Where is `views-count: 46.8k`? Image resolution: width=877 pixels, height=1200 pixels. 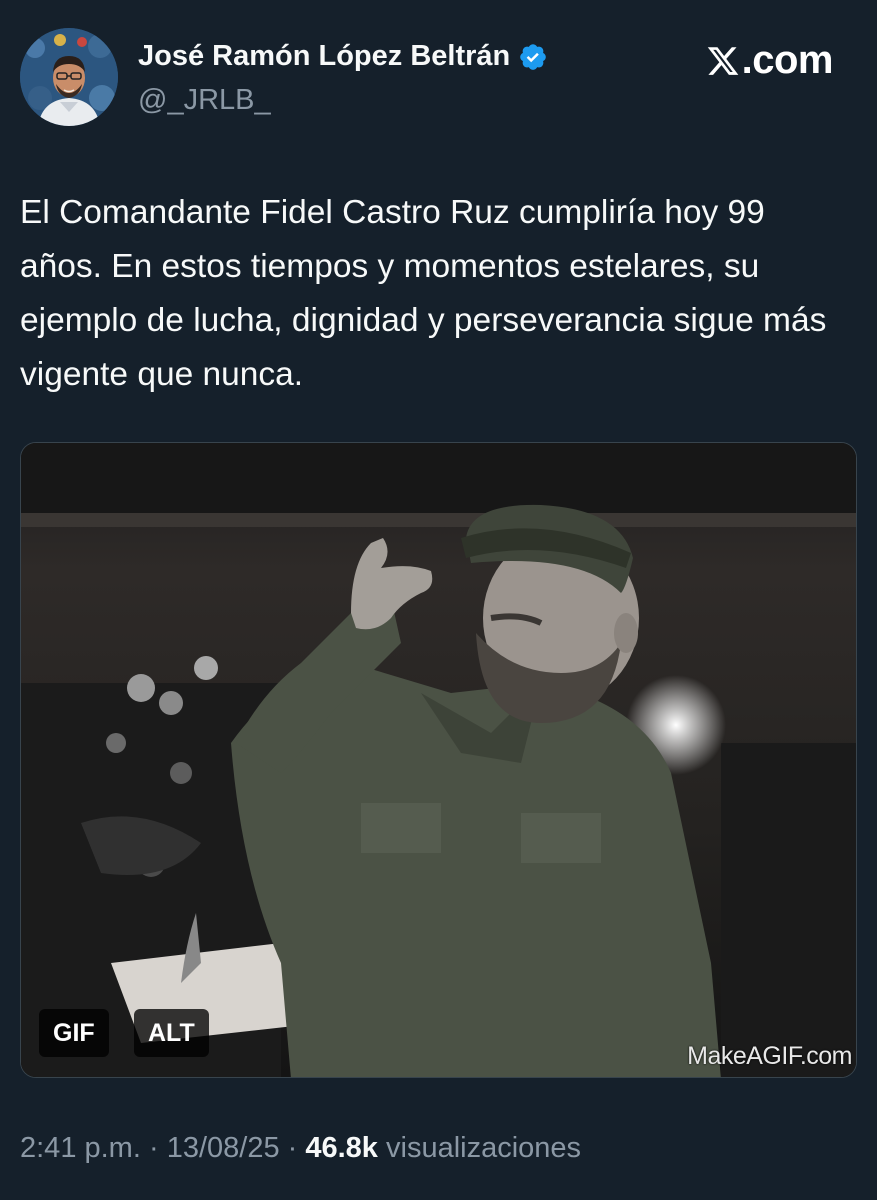
views-count: 46.8k is located at coordinates (341, 1148).